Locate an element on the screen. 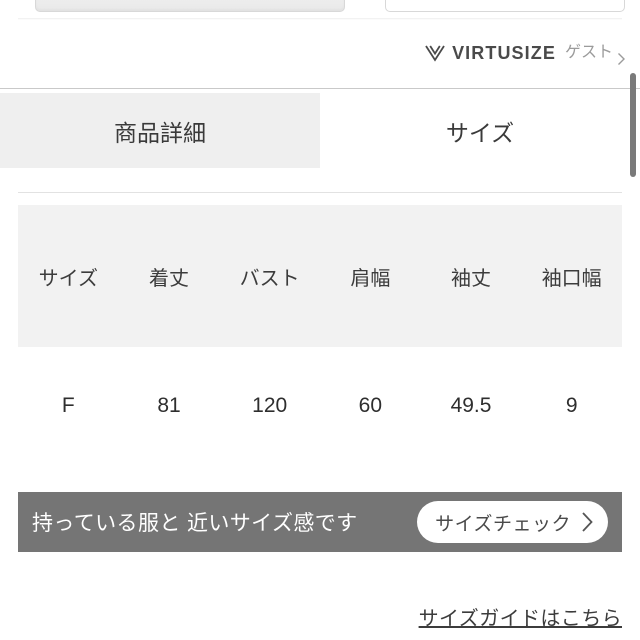 The image size is (640, 640). table-cell-bust: 120 is located at coordinates (270, 405).